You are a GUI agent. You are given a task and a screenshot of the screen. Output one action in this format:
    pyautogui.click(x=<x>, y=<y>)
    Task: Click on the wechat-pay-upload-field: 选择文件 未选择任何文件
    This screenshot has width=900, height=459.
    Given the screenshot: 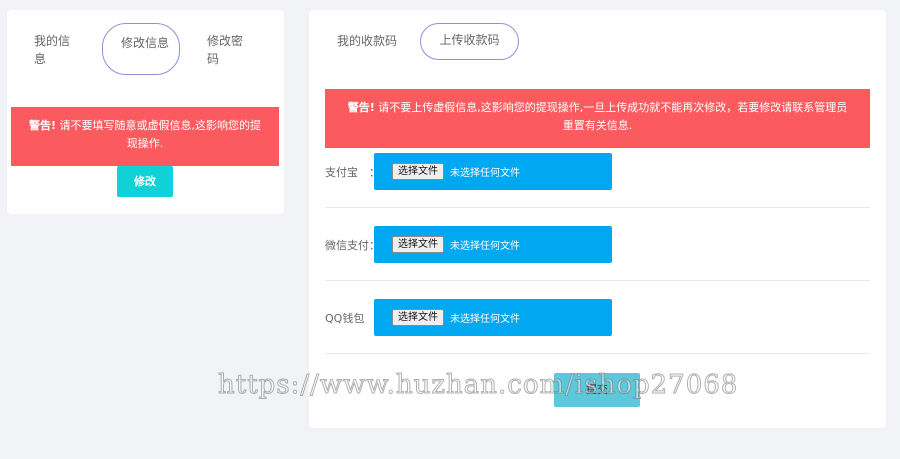 What is the action you would take?
    pyautogui.click(x=493, y=244)
    